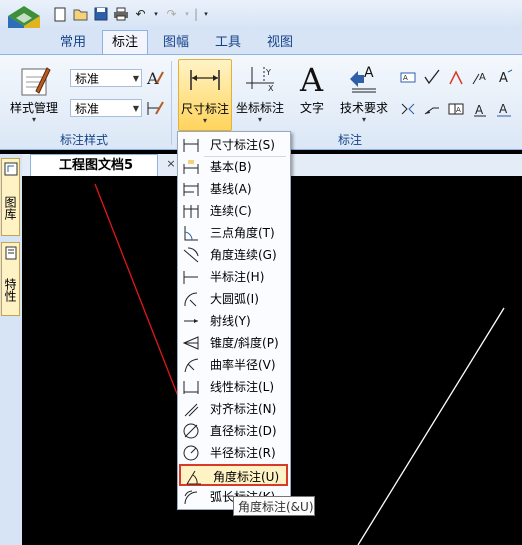 This screenshot has width=522, height=545. Describe the element at coordinates (106, 78) in the screenshot. I see `text-style-combo: 标准 ▼` at that location.